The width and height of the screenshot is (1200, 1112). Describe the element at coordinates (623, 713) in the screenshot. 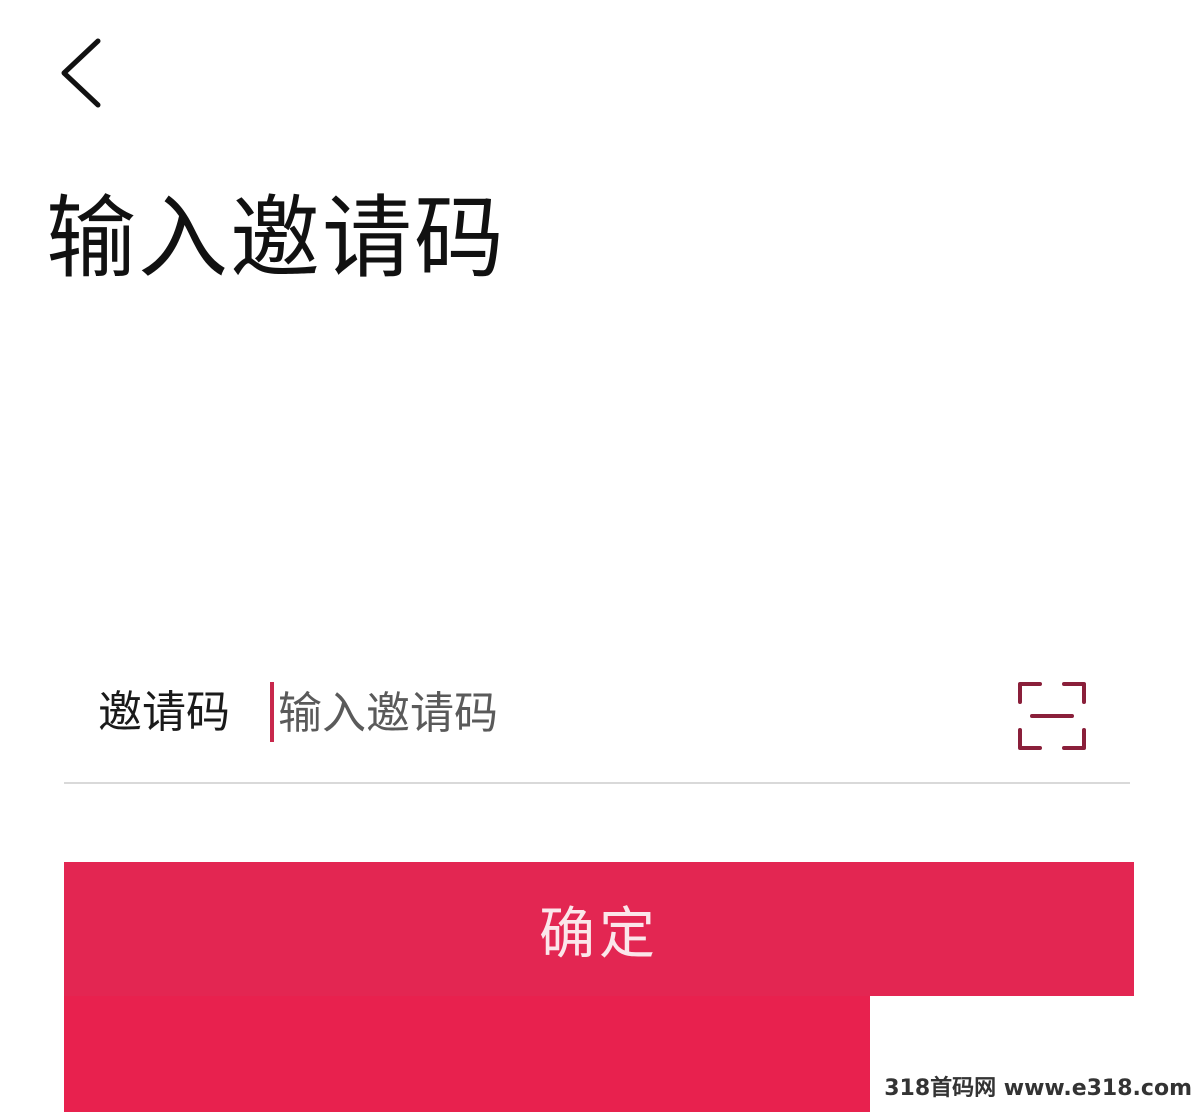

I see `invite-code-input` at that location.